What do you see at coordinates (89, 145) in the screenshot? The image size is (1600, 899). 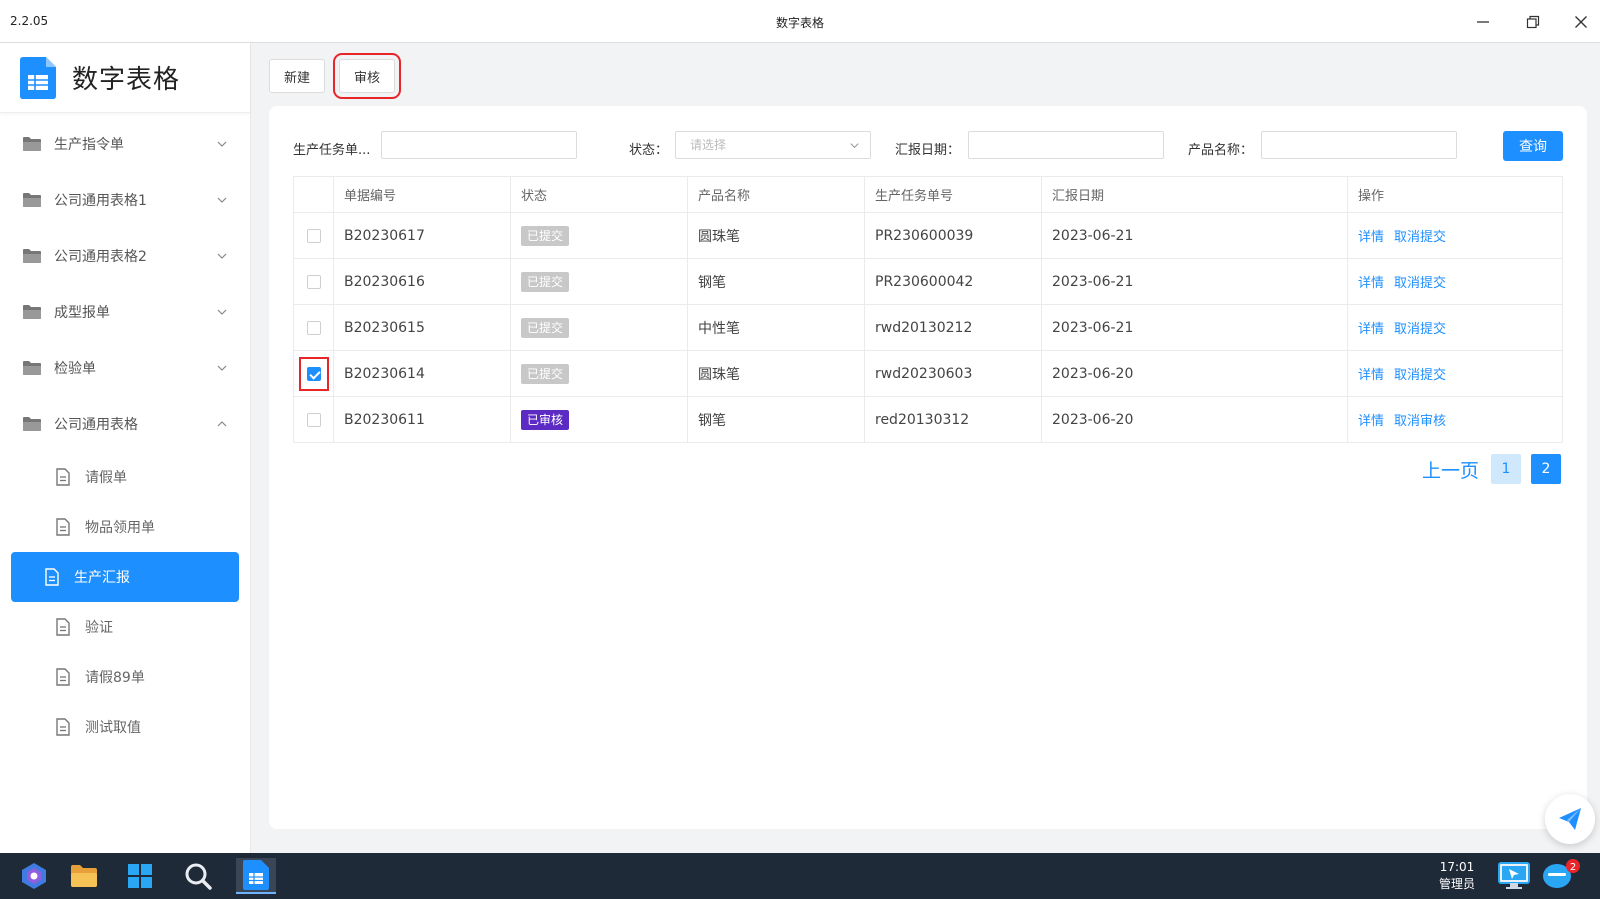 I see `sidebar-group-label: 生产指令单` at bounding box center [89, 145].